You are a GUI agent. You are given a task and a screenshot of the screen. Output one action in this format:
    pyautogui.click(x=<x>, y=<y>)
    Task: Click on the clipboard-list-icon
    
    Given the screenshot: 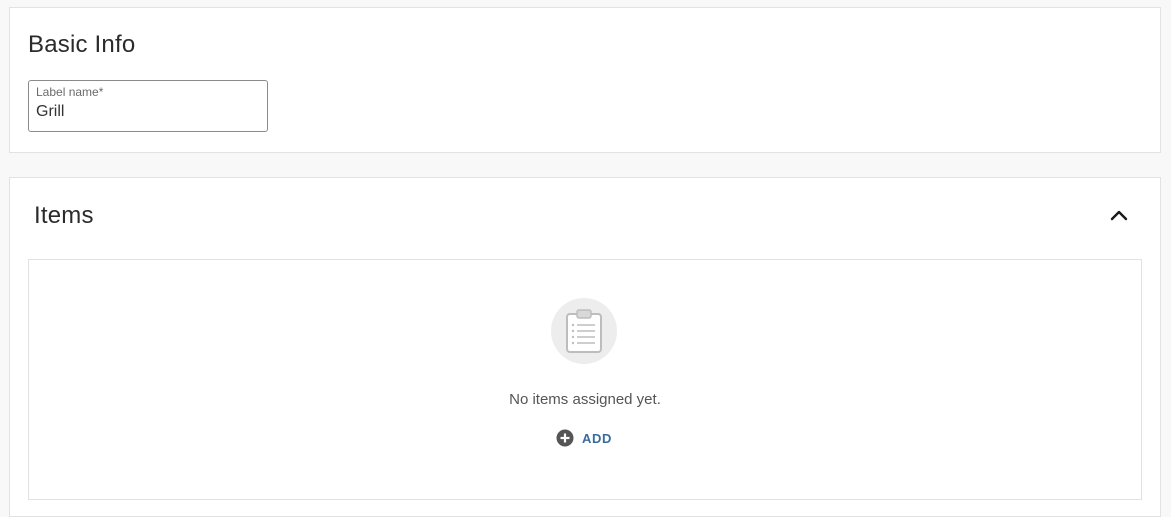 What is the action you would take?
    pyautogui.click(x=584, y=331)
    